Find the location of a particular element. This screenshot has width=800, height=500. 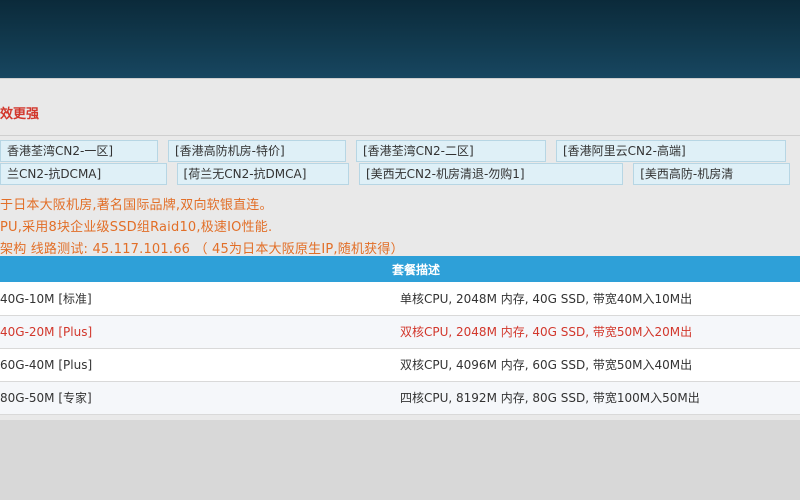

plan-name: 80G-50M [专家] is located at coordinates (200, 398).